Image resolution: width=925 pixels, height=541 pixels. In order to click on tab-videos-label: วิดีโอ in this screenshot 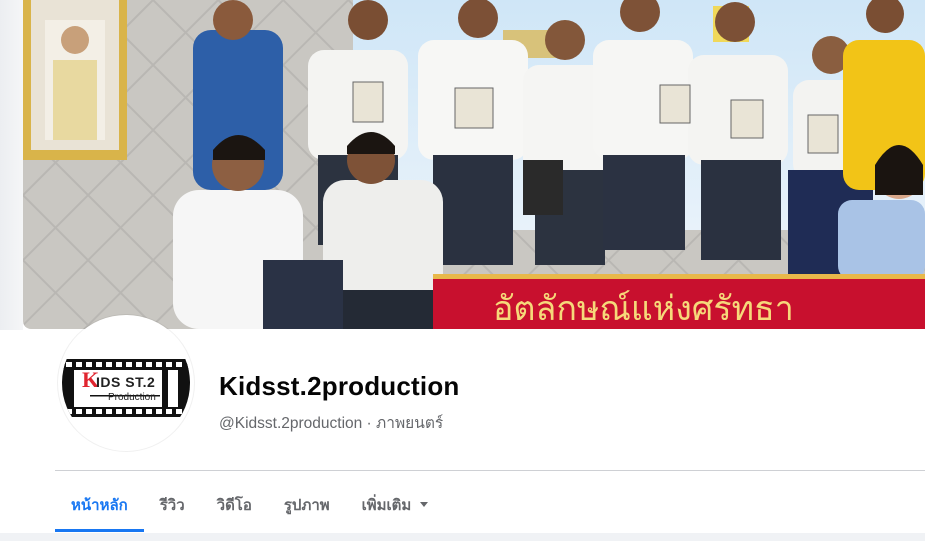, I will do `click(234, 505)`.